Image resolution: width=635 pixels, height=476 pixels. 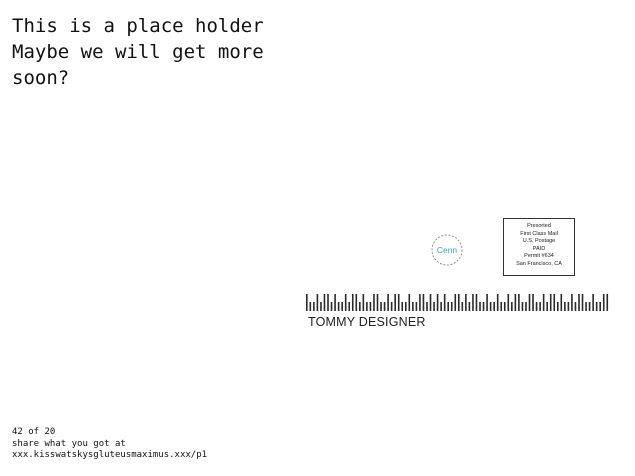 I want to click on cenn-logo-icon: Cenn, so click(x=447, y=250).